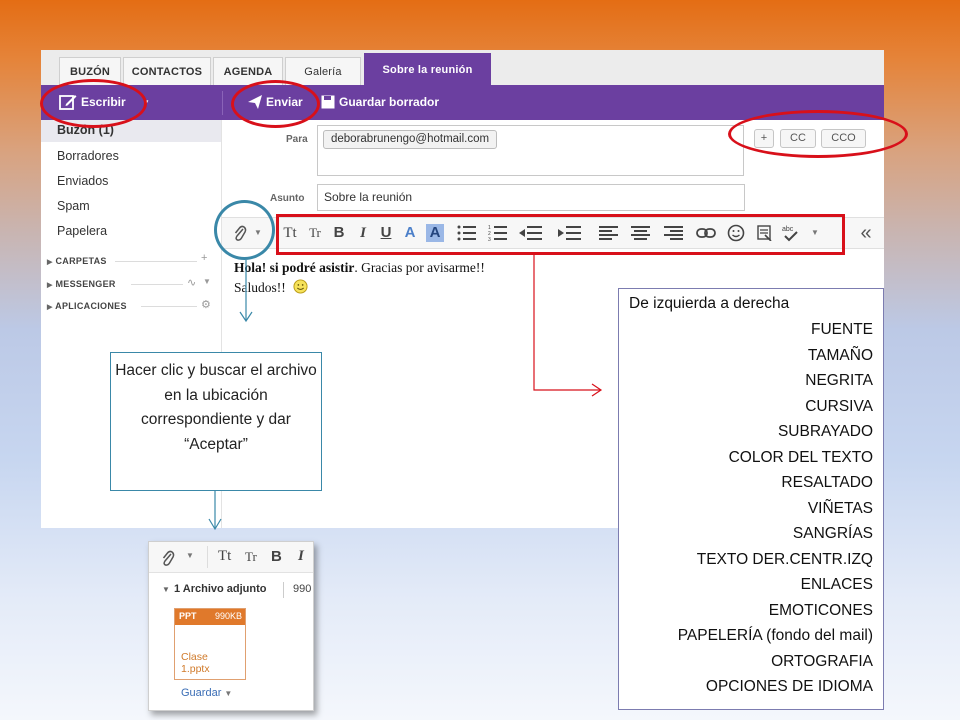 This screenshot has width=960, height=720. I want to click on file-size: 990KB, so click(228, 616).